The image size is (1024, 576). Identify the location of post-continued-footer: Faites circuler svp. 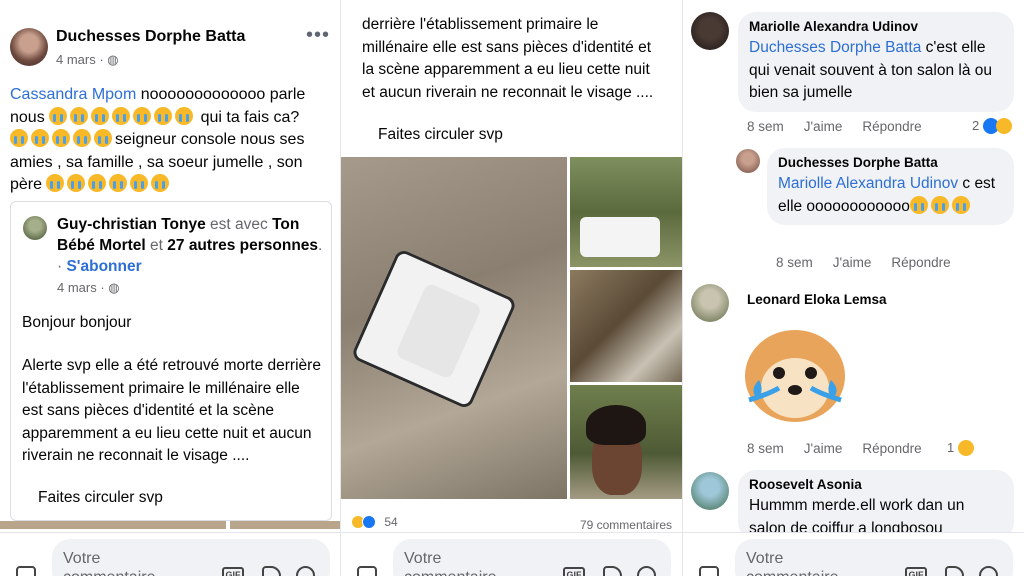
(440, 134).